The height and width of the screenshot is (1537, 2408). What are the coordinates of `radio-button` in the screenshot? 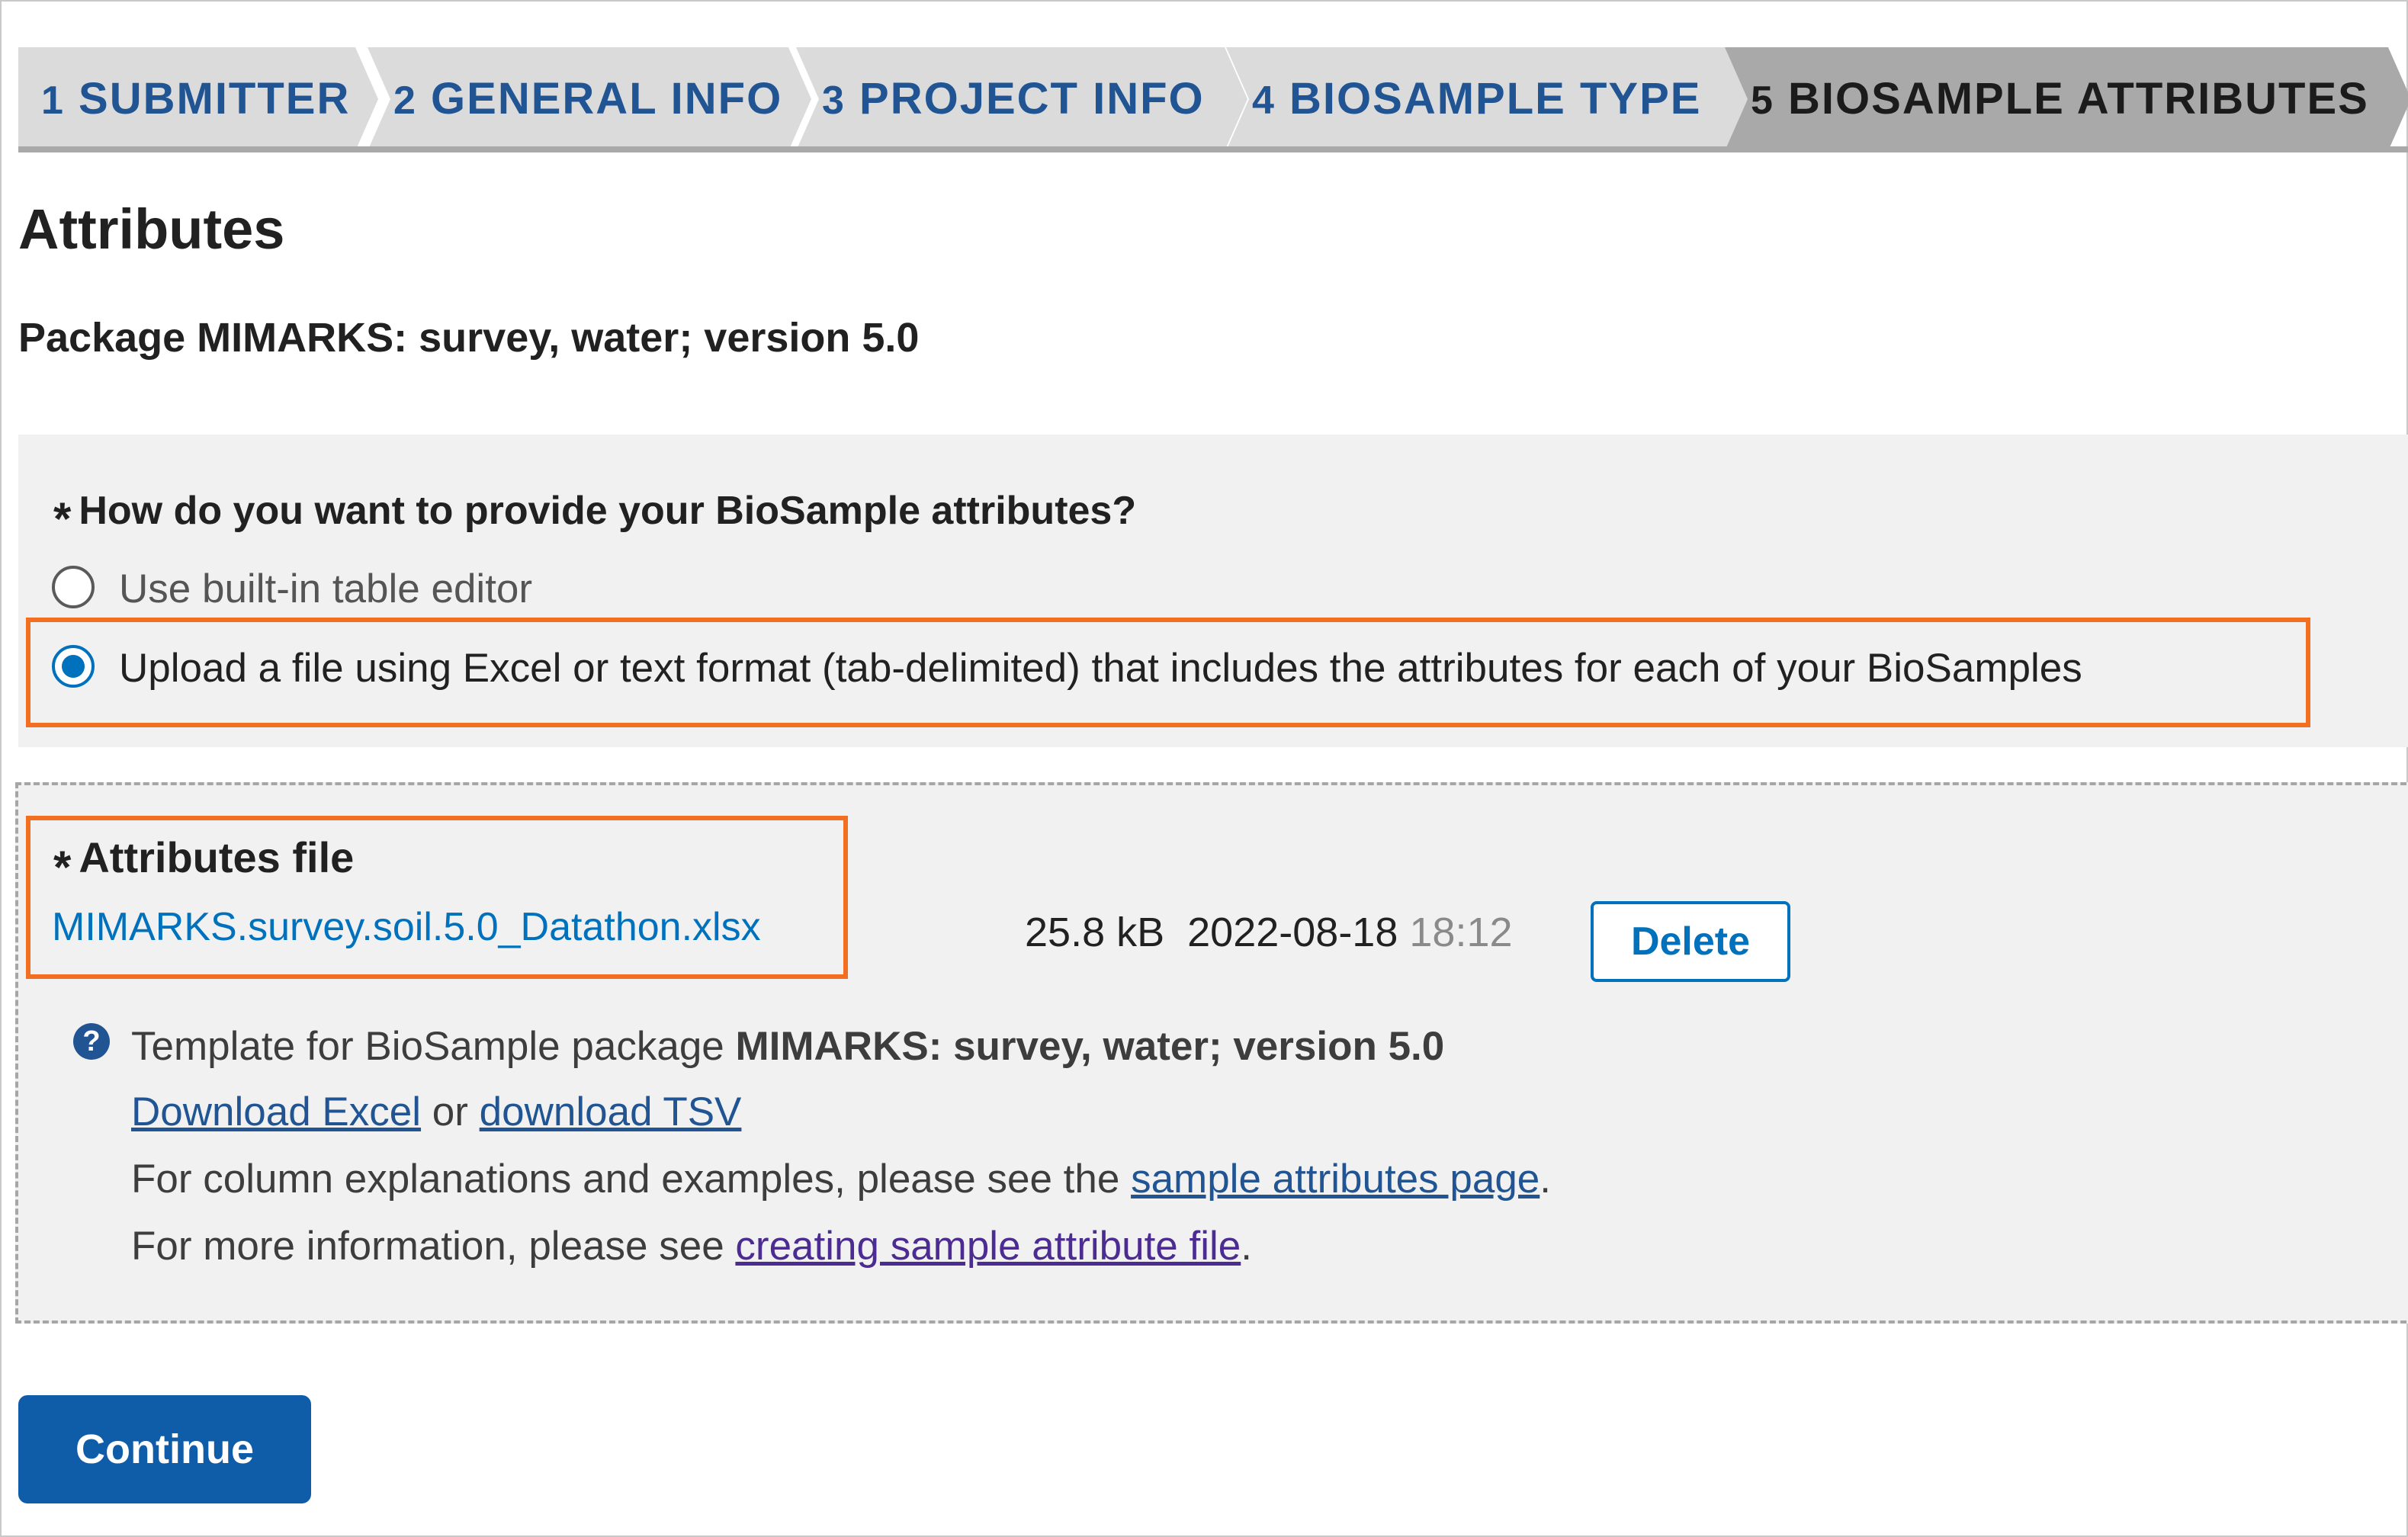 It's located at (73, 587).